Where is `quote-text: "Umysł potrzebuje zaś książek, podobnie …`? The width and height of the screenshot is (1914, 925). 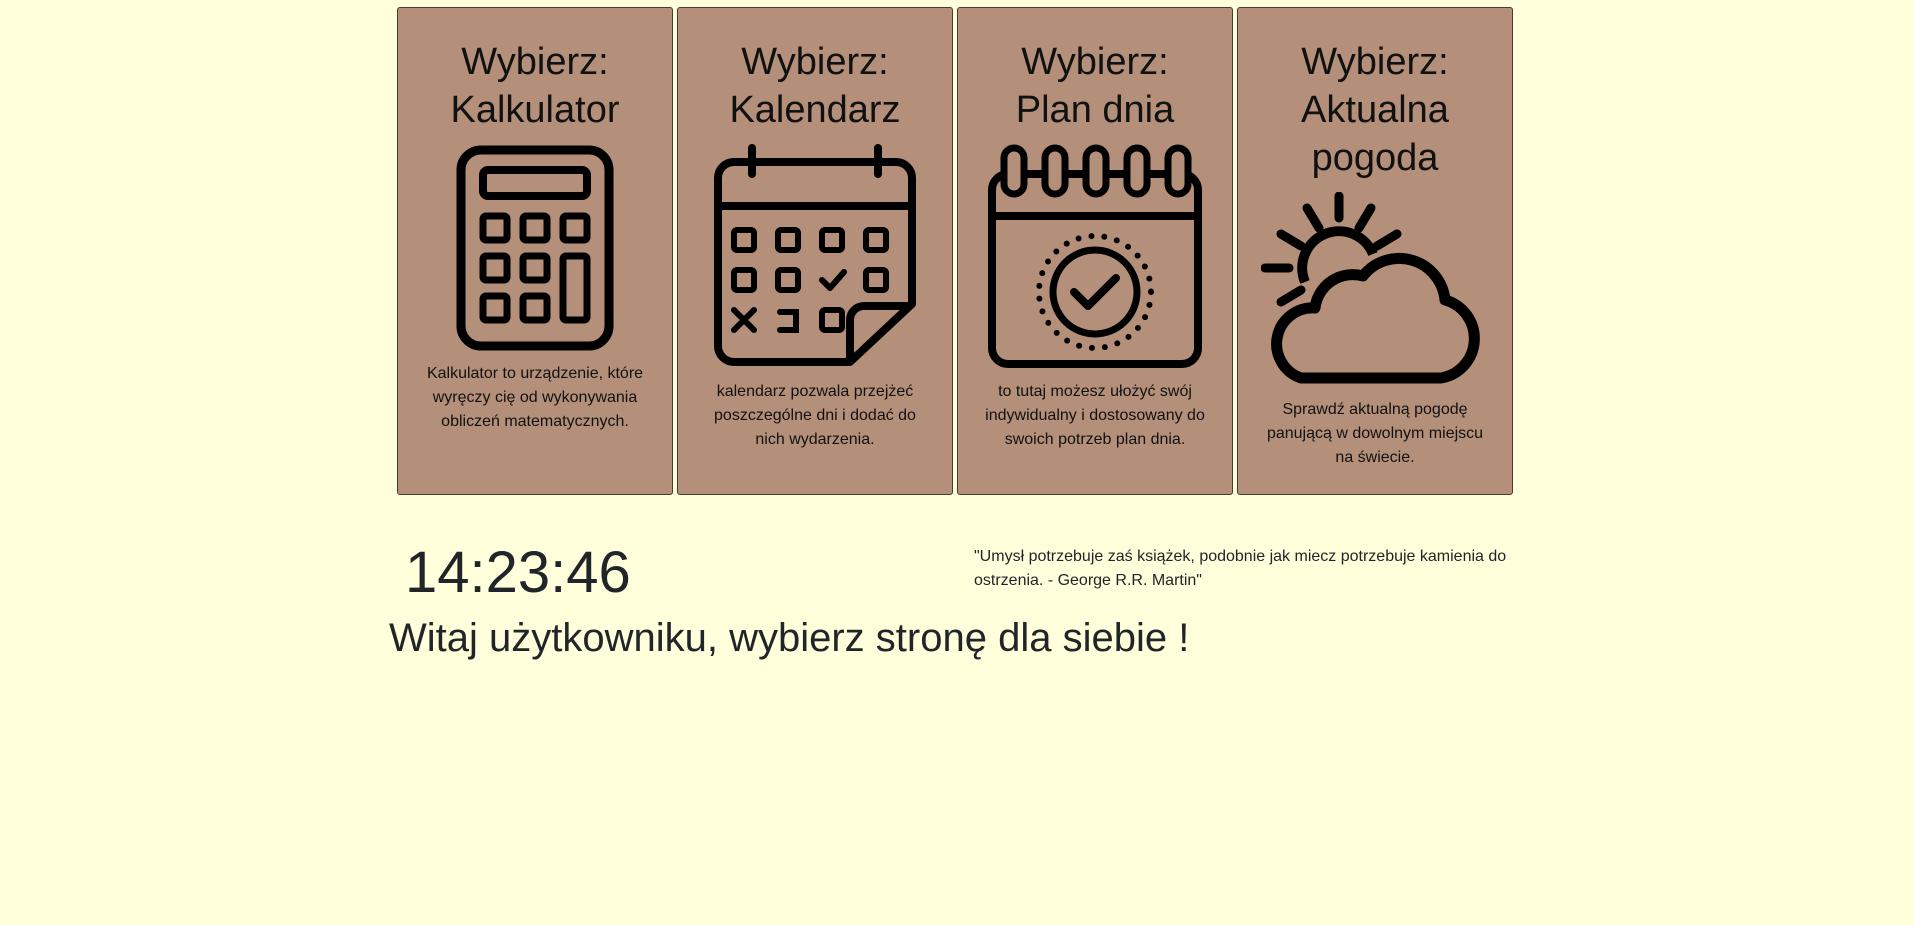 quote-text: "Umysł potrzebuje zaś książek, podobnie … is located at coordinates (1240, 568).